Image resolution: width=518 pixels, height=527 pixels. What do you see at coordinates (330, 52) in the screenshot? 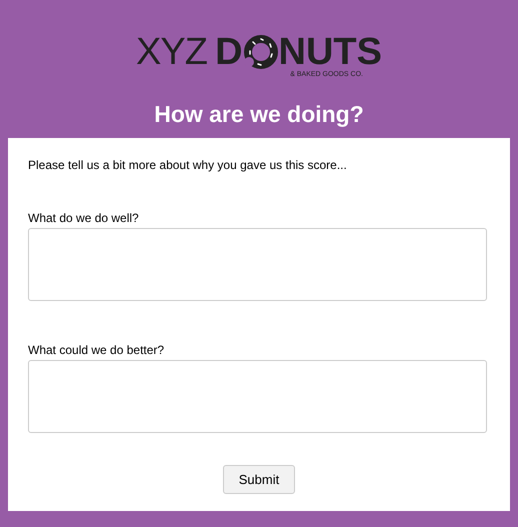
I see `logo-text: NUTS` at bounding box center [330, 52].